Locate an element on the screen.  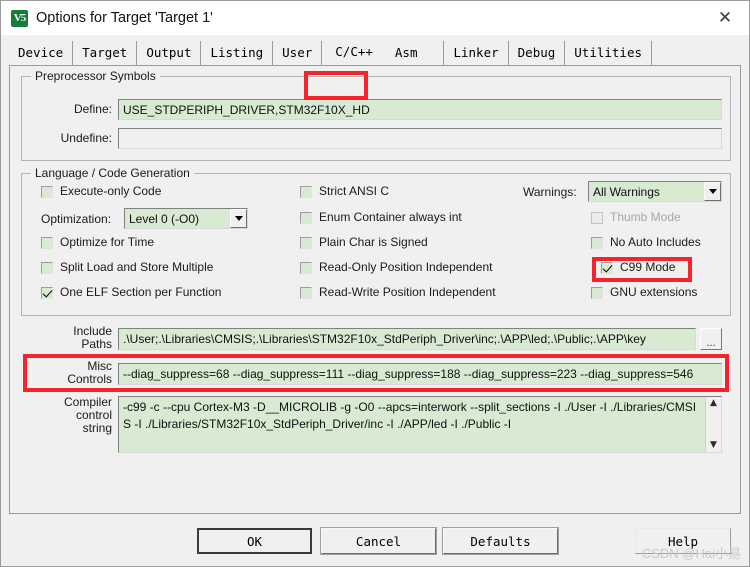
checkbox-label: Enum Container always int is located at coordinates (390, 217).